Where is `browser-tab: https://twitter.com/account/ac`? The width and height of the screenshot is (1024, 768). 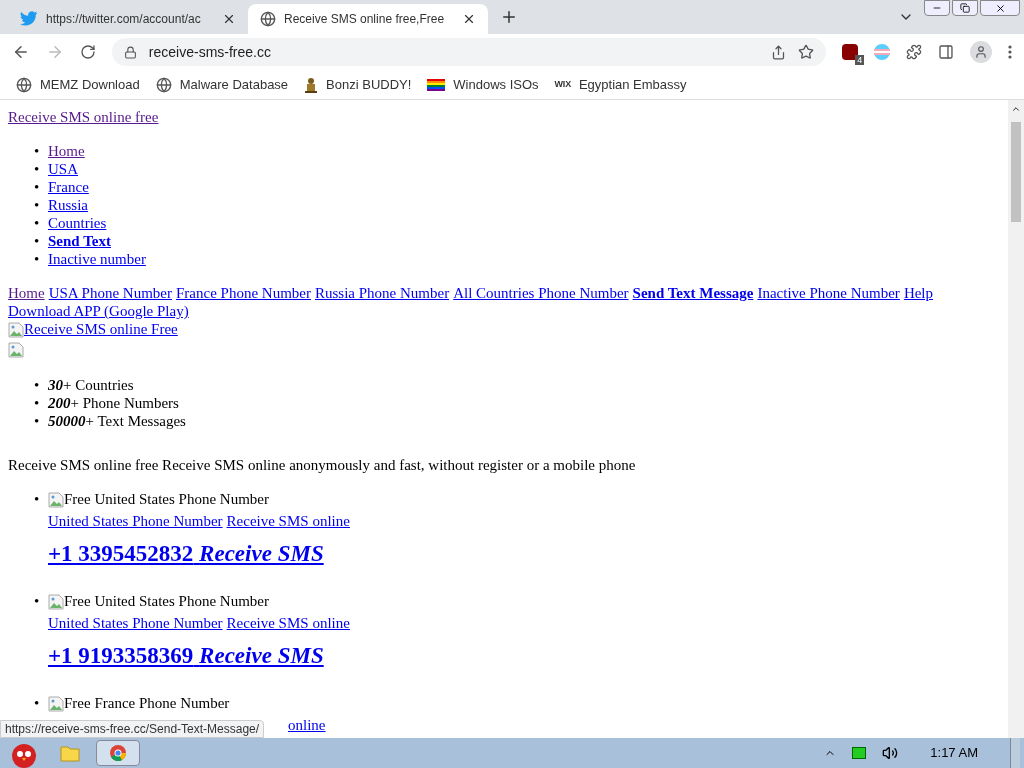 browser-tab: https://twitter.com/account/ac is located at coordinates (128, 19).